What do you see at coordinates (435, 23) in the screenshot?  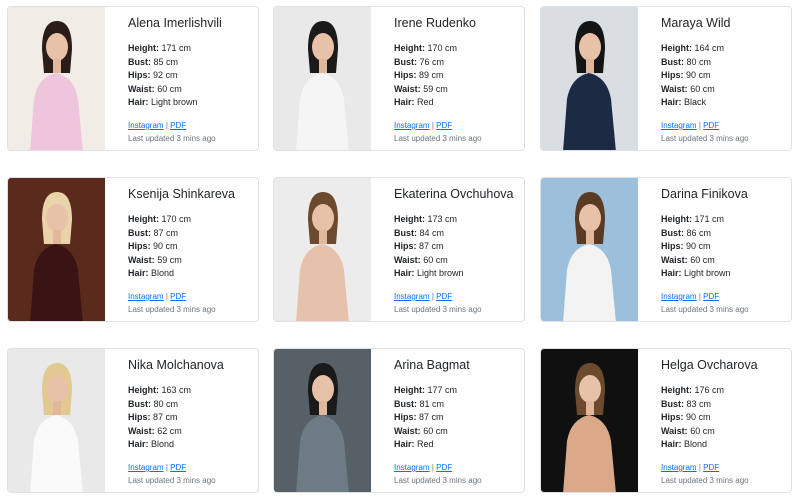 I see `model-name: Irene Rudenko` at bounding box center [435, 23].